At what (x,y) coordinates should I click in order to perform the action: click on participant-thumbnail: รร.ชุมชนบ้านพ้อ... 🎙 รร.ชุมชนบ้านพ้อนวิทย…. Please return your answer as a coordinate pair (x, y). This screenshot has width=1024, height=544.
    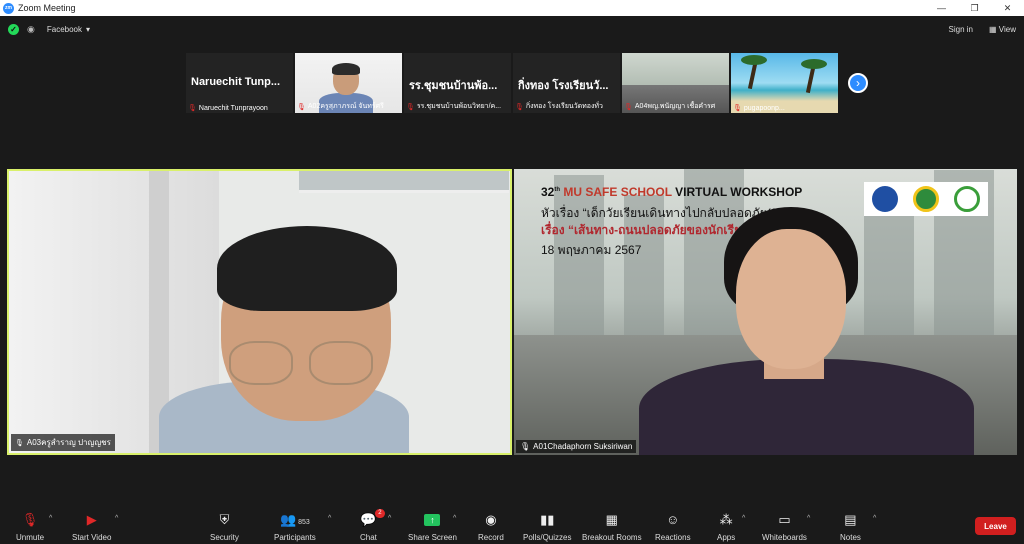
    Looking at the image, I should click on (457, 83).